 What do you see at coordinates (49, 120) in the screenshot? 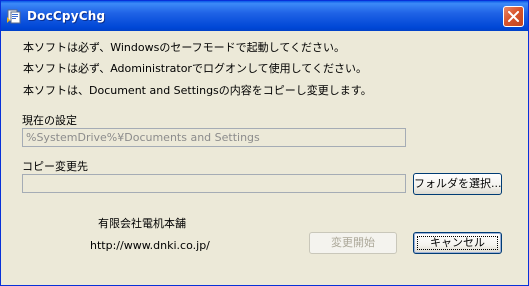
I see `current-setting-label: 現在の設定` at bounding box center [49, 120].